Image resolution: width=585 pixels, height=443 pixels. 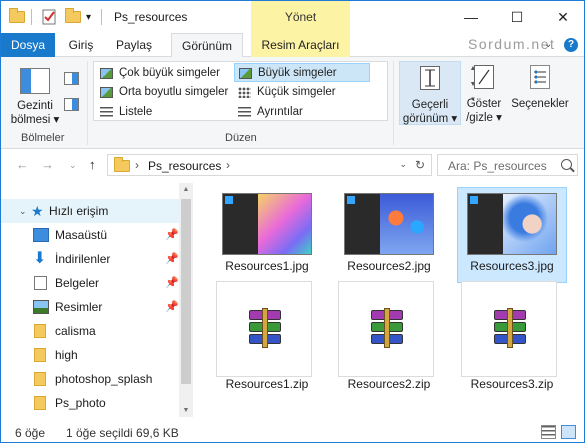 What do you see at coordinates (548, 432) in the screenshot?
I see `details-view-button` at bounding box center [548, 432].